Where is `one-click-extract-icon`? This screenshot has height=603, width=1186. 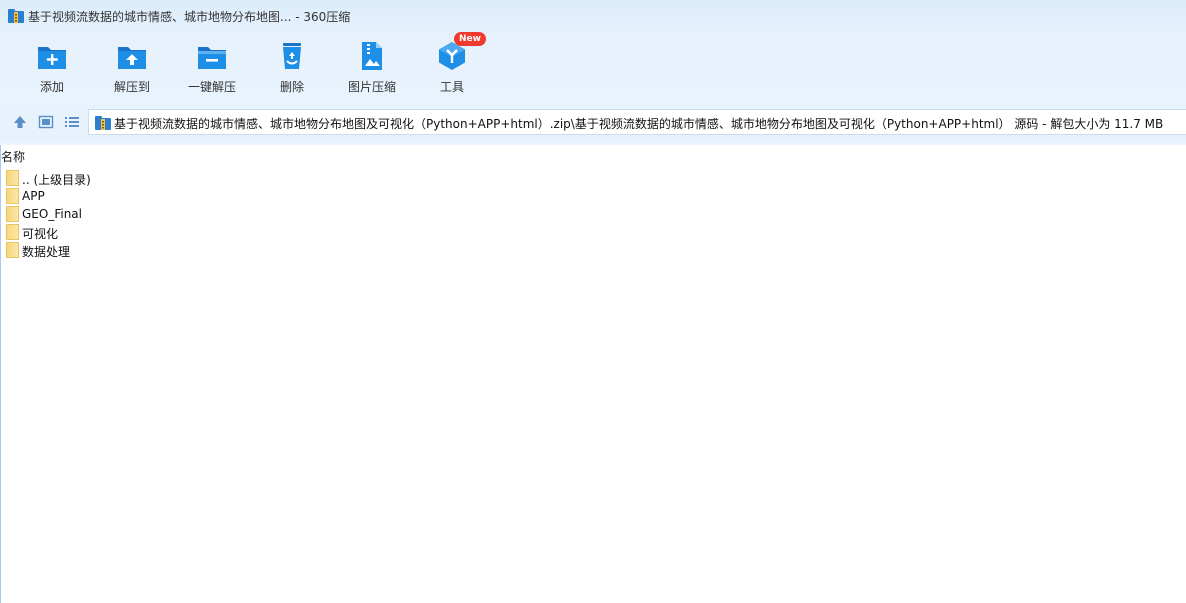
one-click-extract-icon is located at coordinates (212, 58).